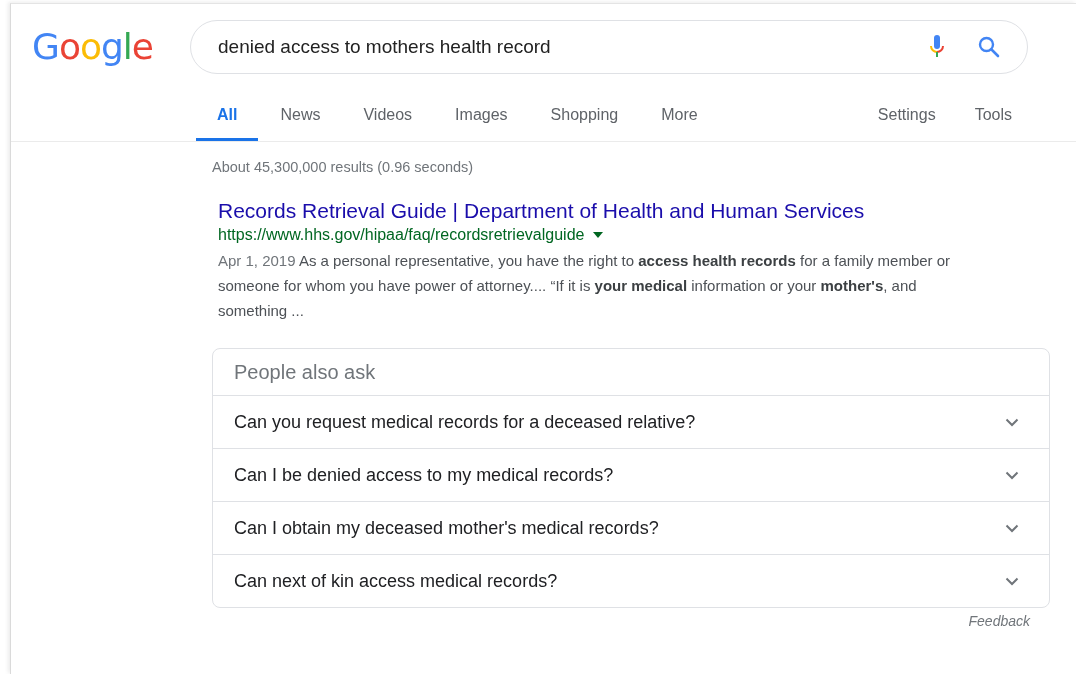 The height and width of the screenshot is (674, 1076). What do you see at coordinates (424, 475) in the screenshot?
I see `question-text: Can I be denied access to my medical records?` at bounding box center [424, 475].